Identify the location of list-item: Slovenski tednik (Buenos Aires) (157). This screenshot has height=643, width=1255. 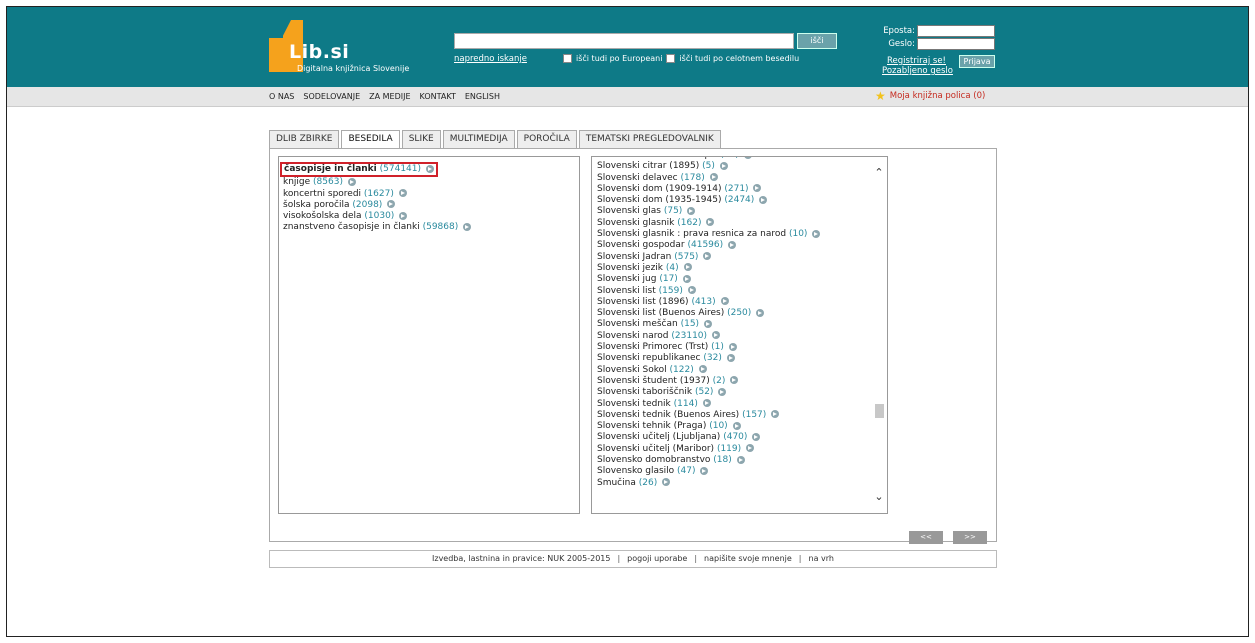
(708, 415).